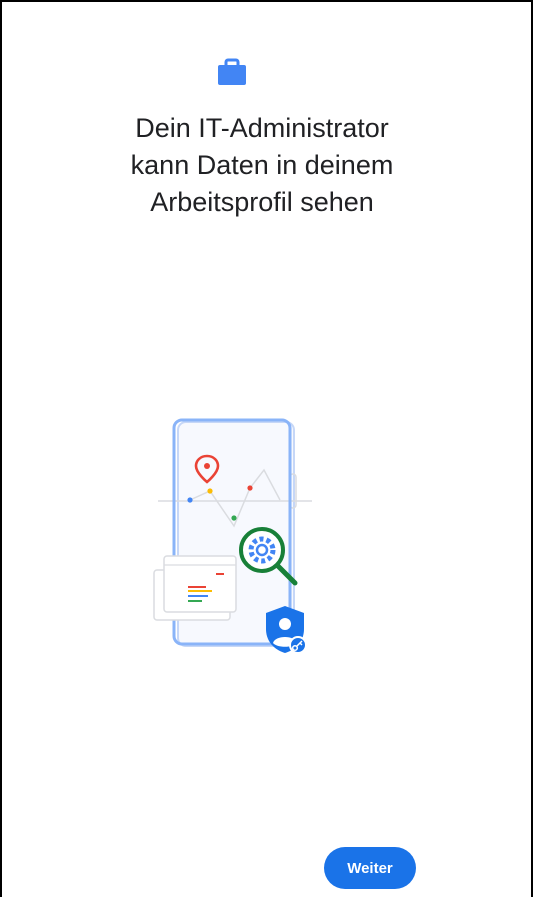 The height and width of the screenshot is (897, 533). I want to click on title-line-3: Arbeitsprofil sehen, so click(262, 202).